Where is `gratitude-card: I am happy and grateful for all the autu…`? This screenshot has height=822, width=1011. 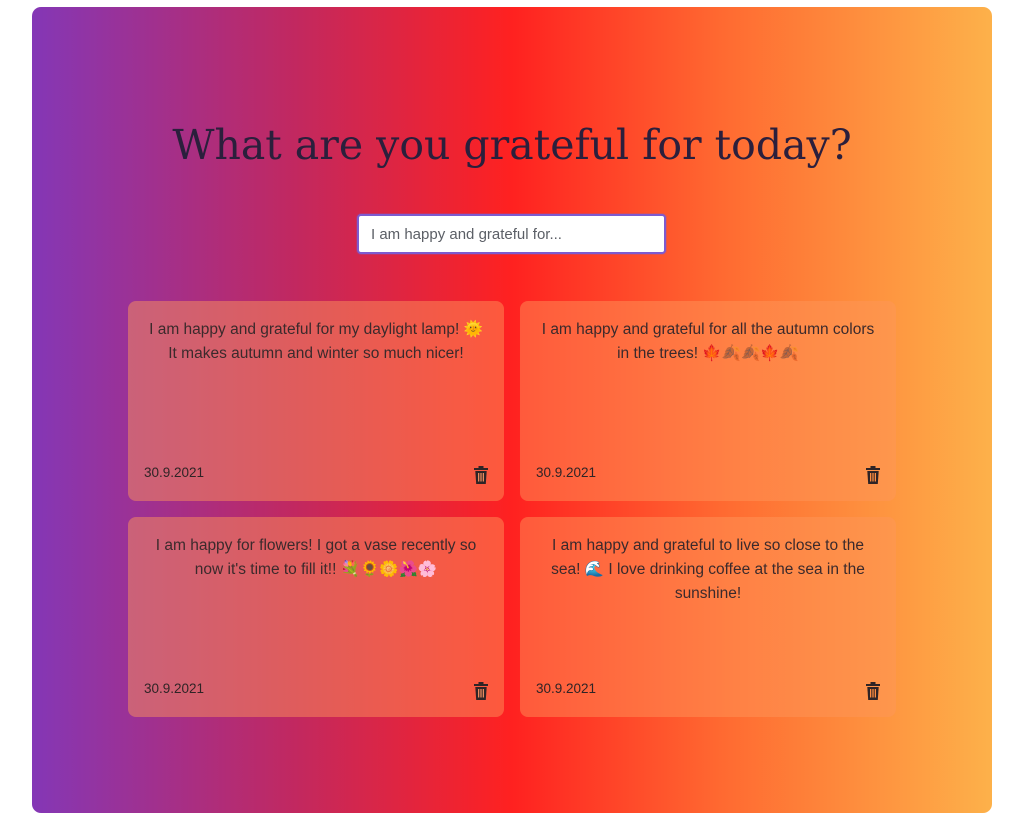 gratitude-card: I am happy and grateful for all the autu… is located at coordinates (708, 401).